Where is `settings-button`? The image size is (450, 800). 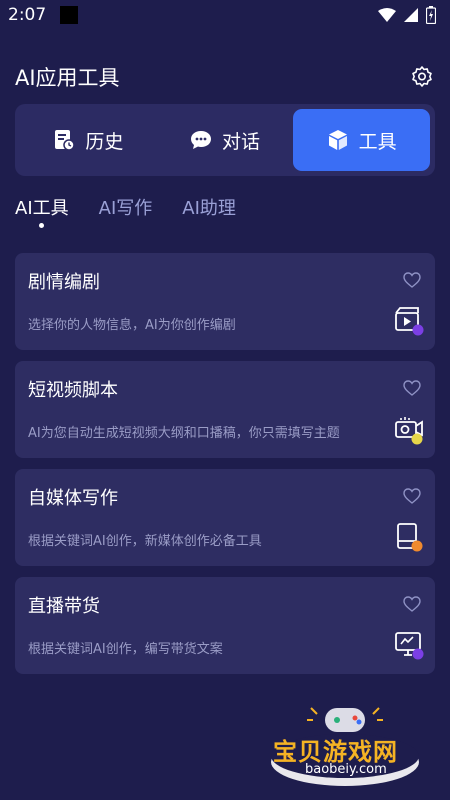 settings-button is located at coordinates (422, 77).